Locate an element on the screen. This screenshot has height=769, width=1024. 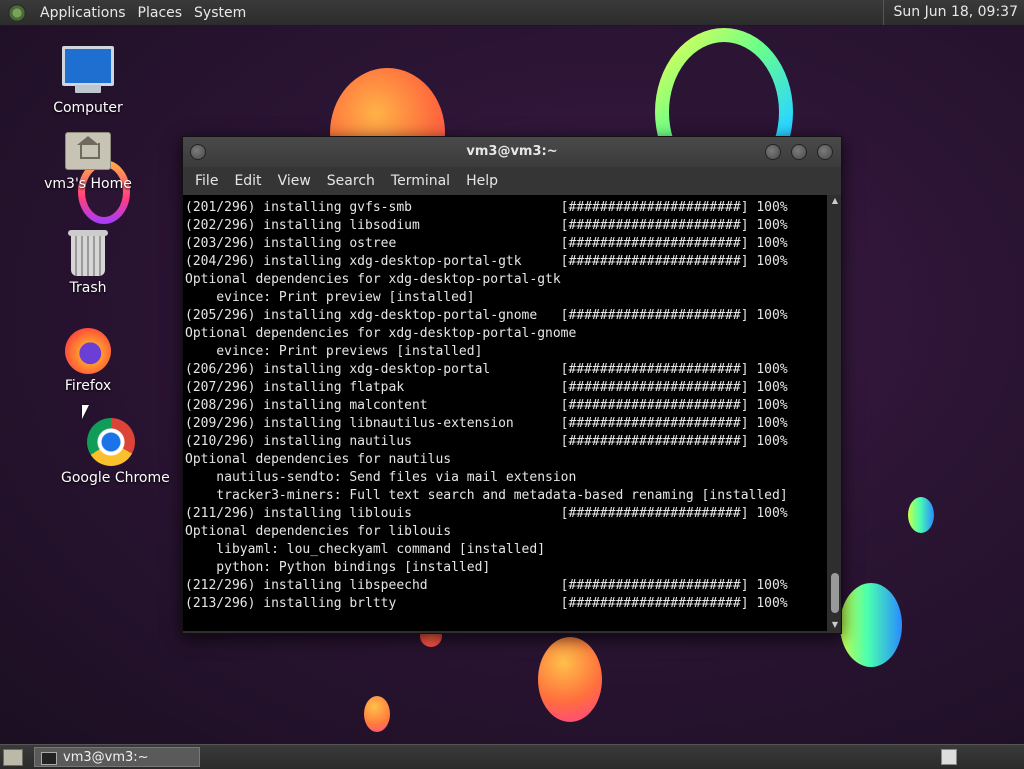
show-desktop-icon is located at coordinates (13, 757).